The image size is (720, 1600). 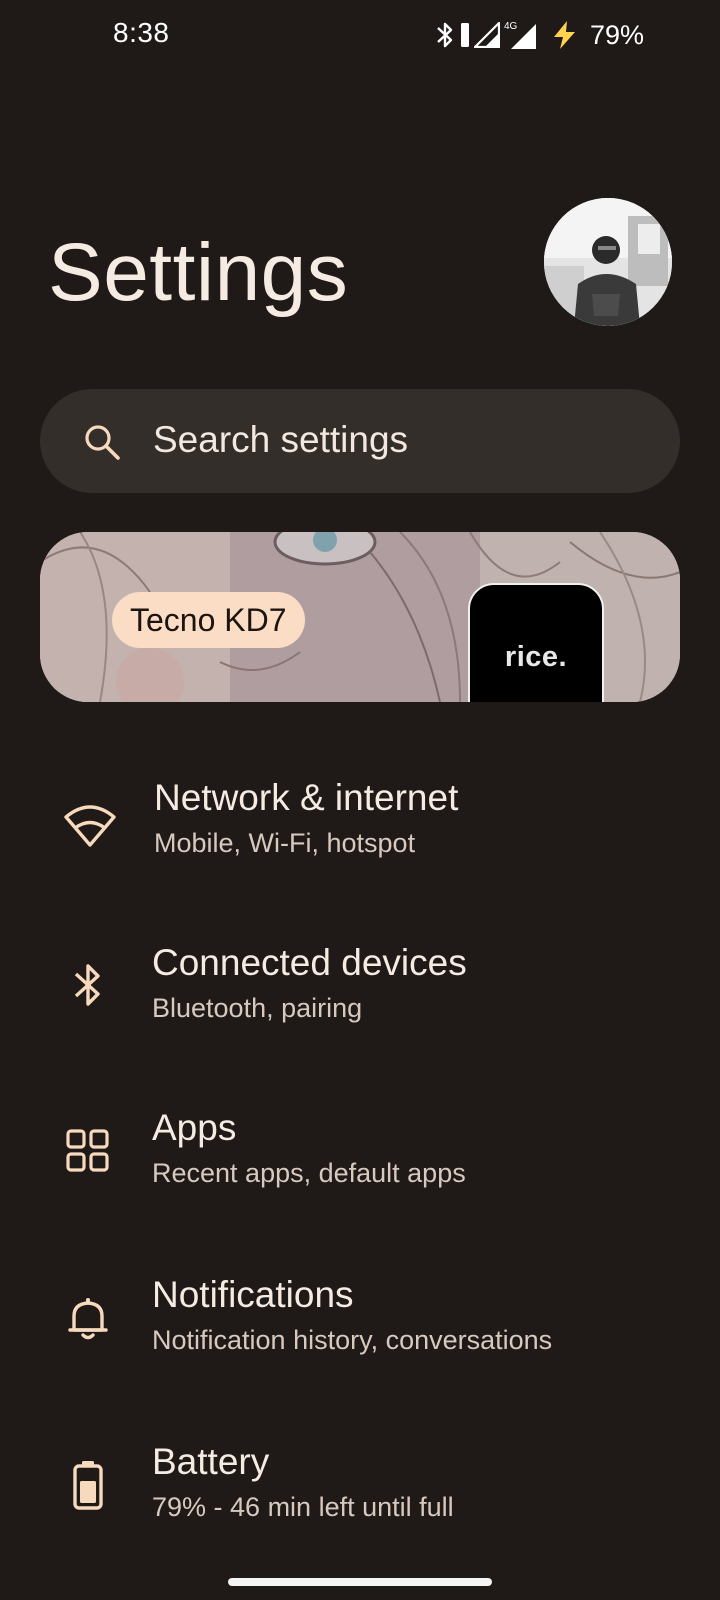 What do you see at coordinates (257, 1008) in the screenshot?
I see `setting-subtitle: Bluetooth, pairing` at bounding box center [257, 1008].